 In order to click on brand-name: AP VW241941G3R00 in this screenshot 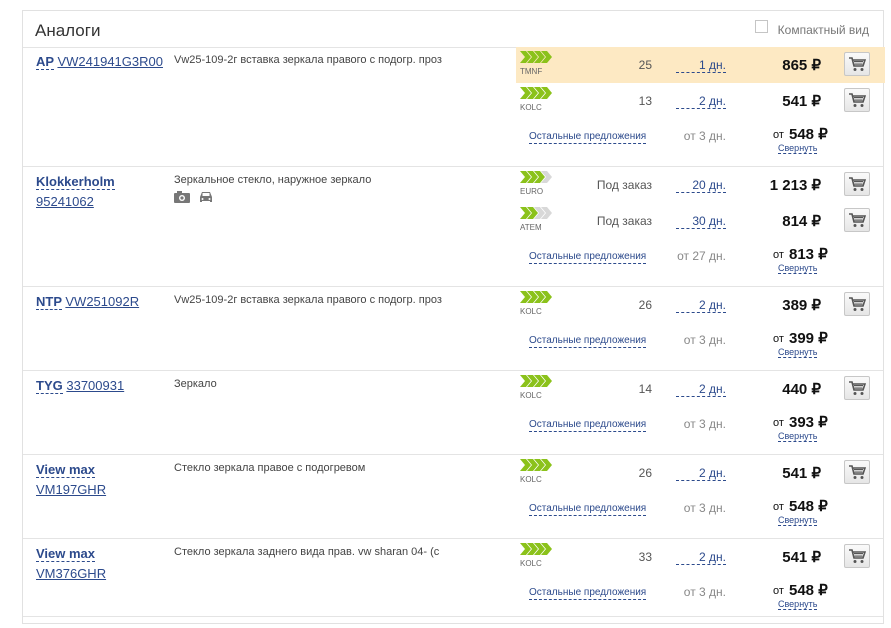, I will do `click(99, 62)`.